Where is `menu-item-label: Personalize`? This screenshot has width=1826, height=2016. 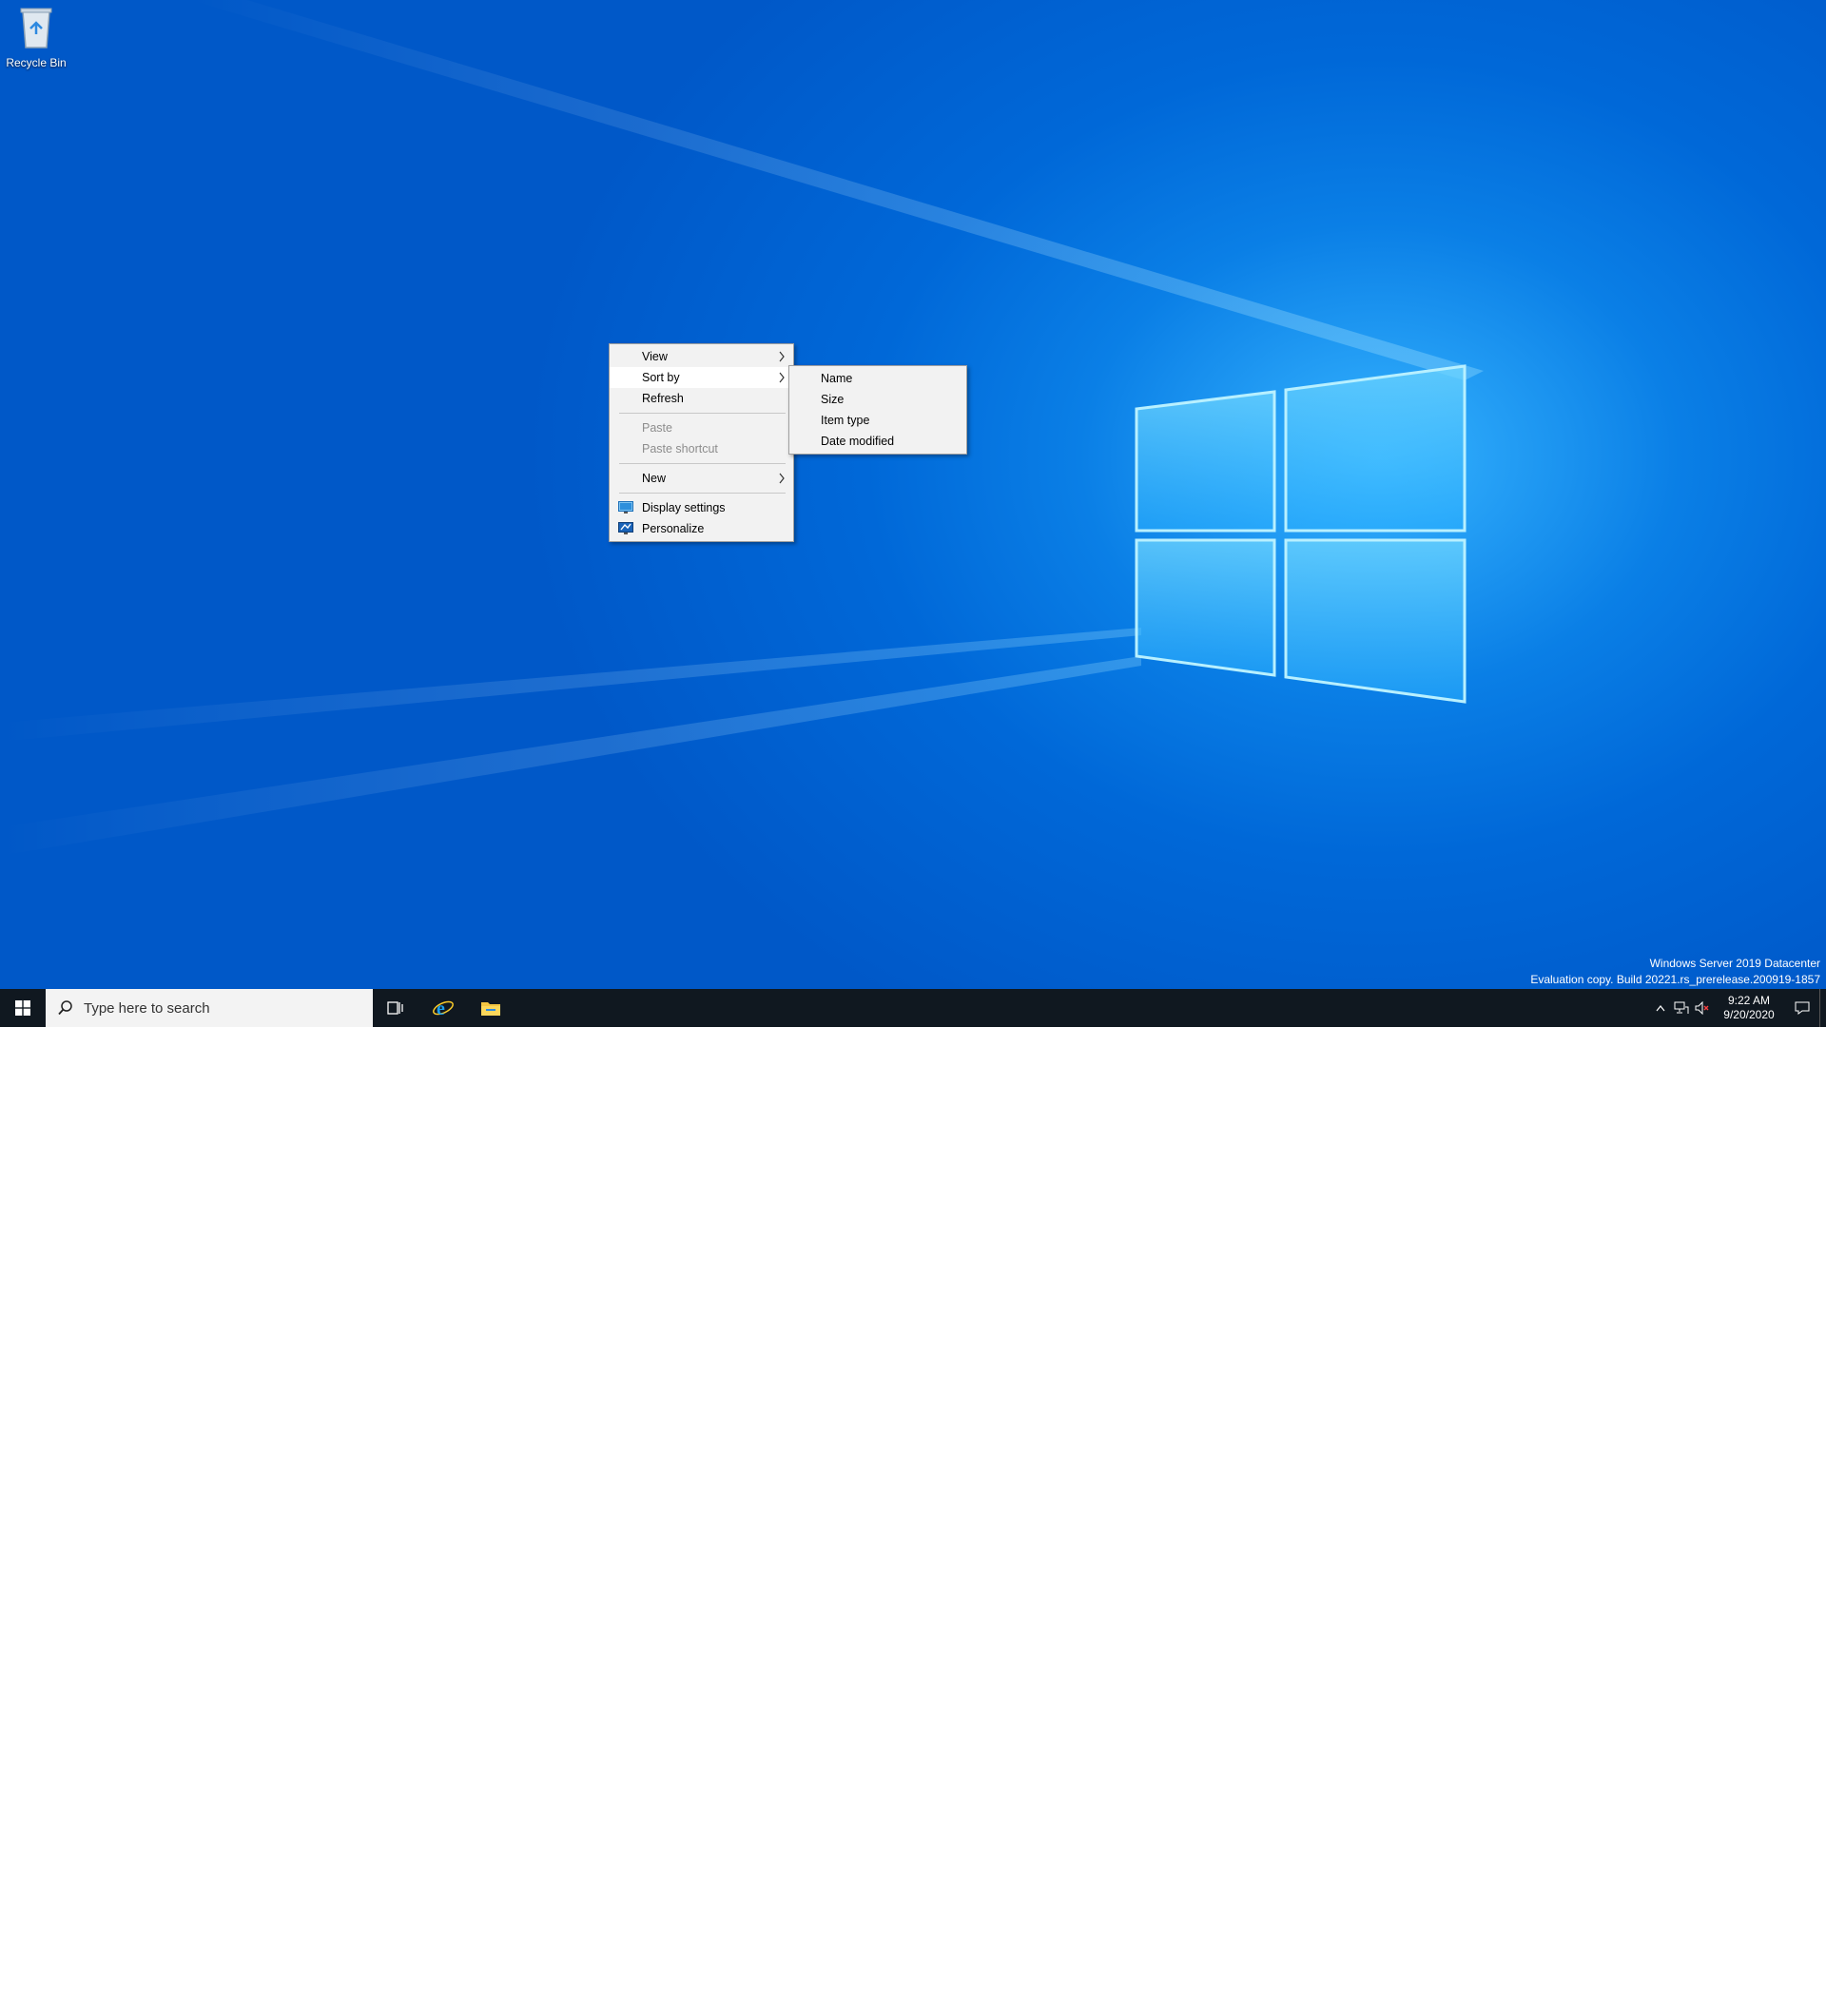
menu-item-label: Personalize is located at coordinates (673, 528).